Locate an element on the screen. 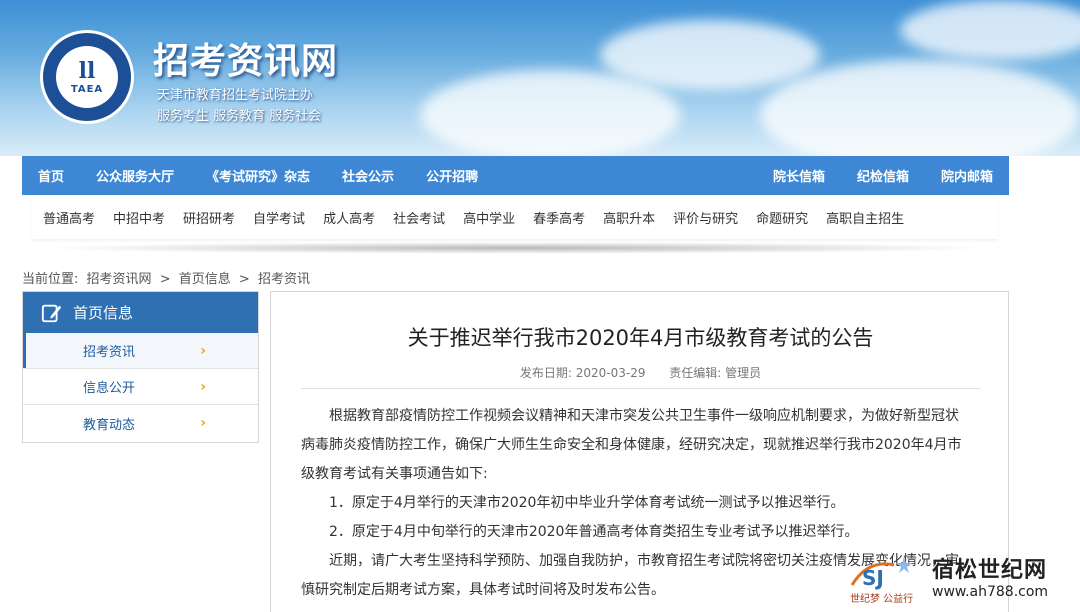 This screenshot has height=612, width=1080. subnav-item: 高职升本 is located at coordinates (629, 217).